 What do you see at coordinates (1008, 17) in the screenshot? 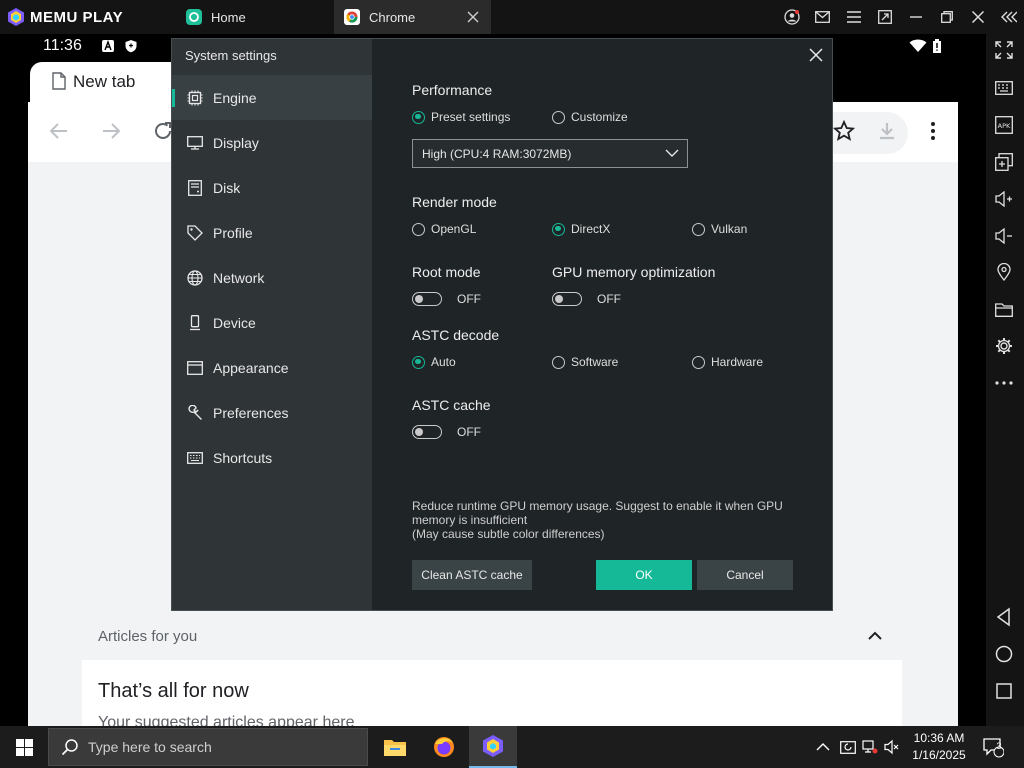
I see `collapse-sidebar-icon` at bounding box center [1008, 17].